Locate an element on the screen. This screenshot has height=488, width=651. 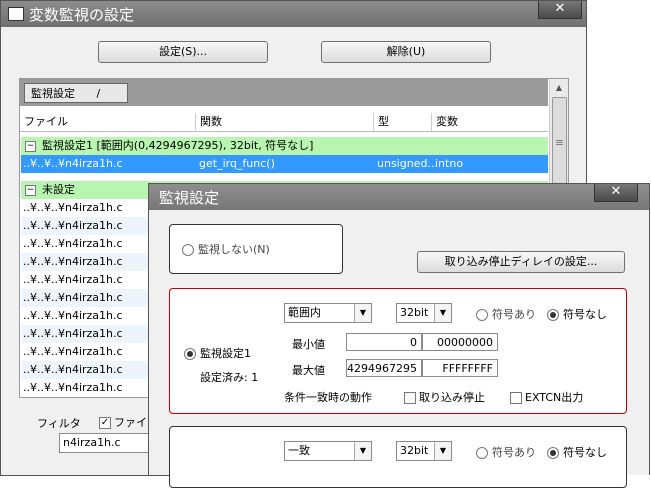
filter-label: フィルタ is located at coordinates (59, 423).